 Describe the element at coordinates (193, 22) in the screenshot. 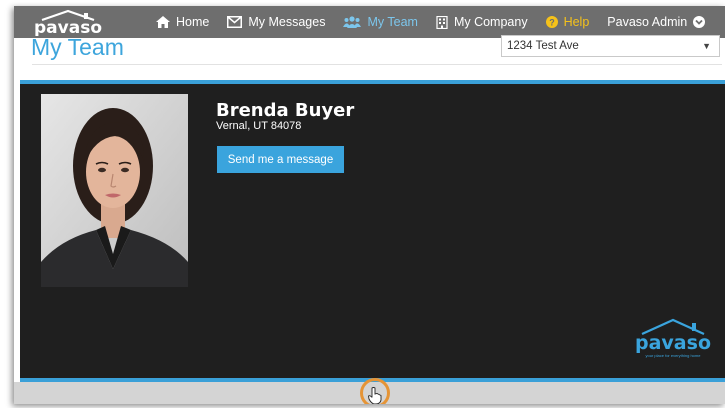

I see `nav-home-label: Home` at that location.